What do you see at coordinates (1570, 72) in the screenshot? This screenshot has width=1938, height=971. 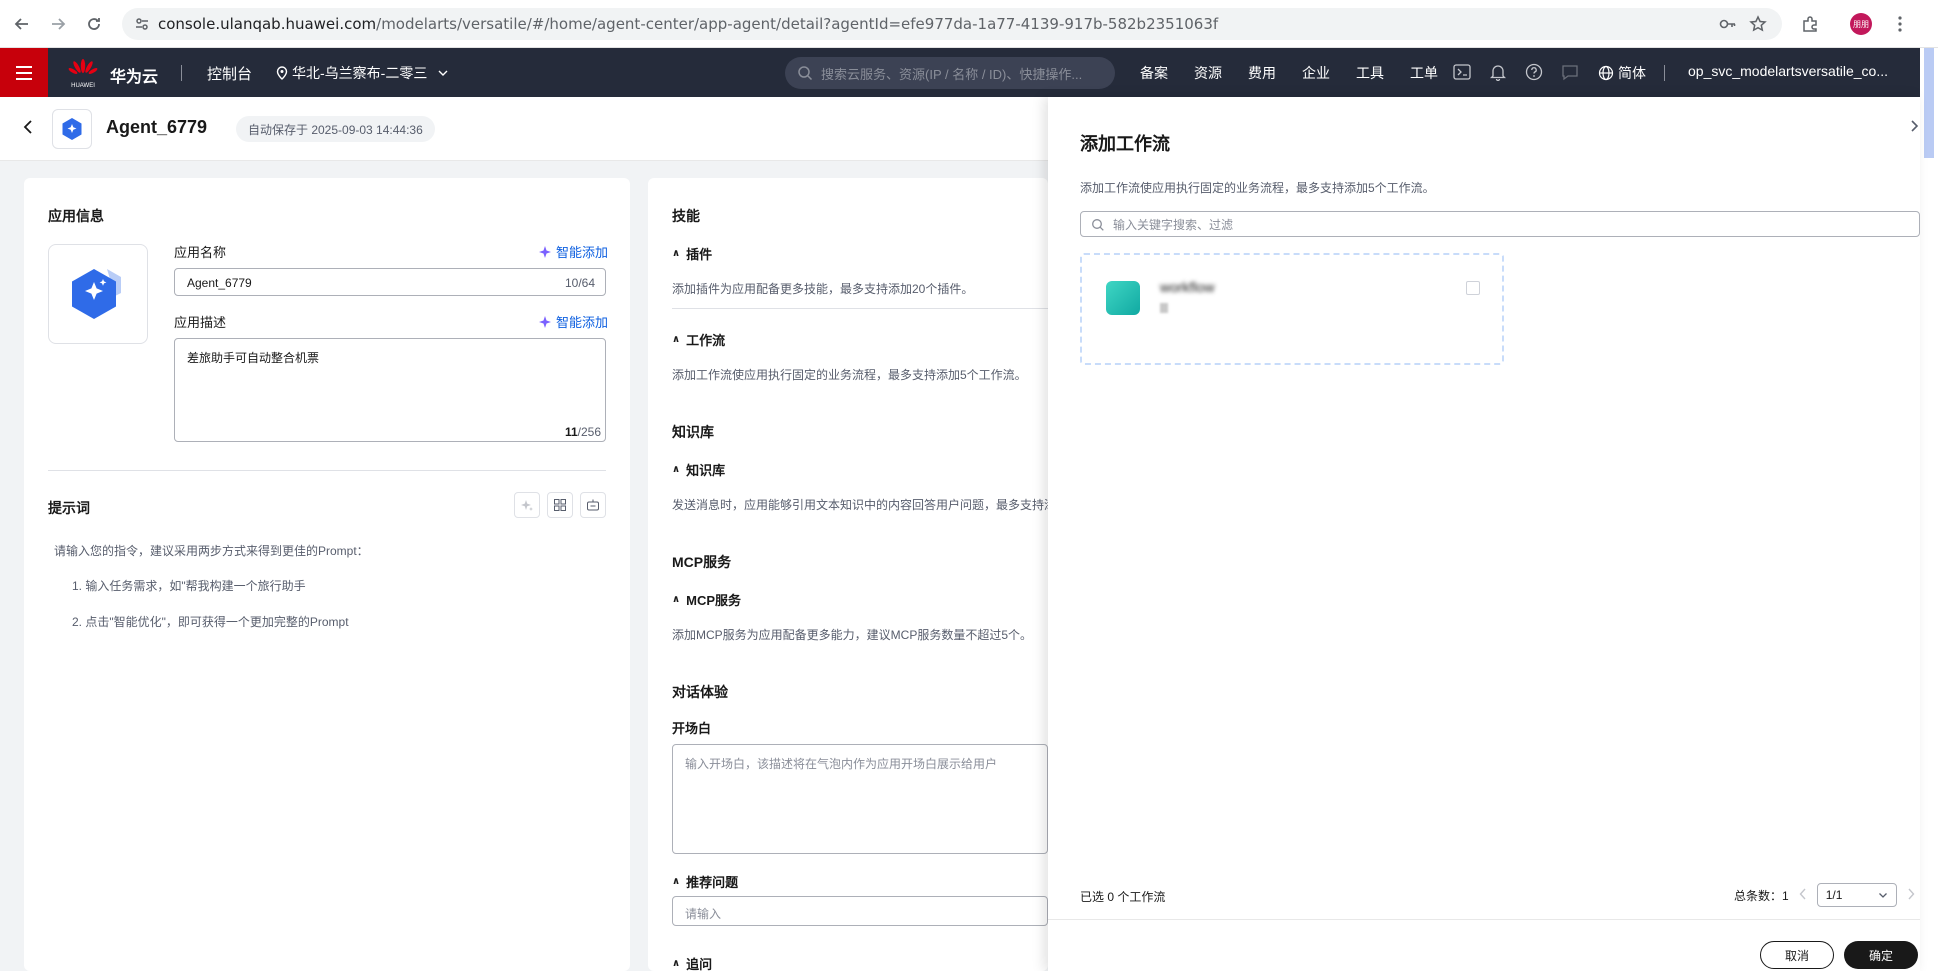 I see `feedback-icon` at bounding box center [1570, 72].